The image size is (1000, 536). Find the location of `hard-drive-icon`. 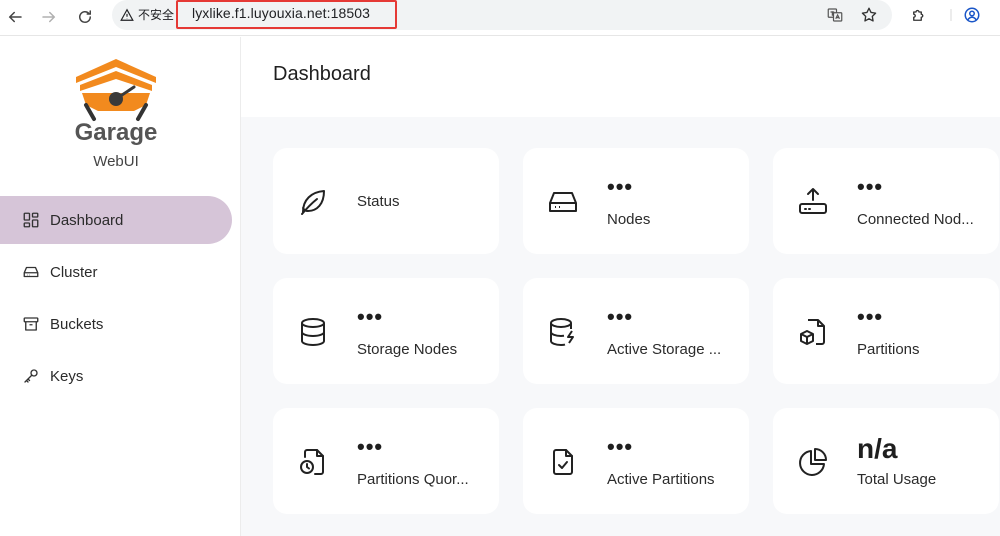

hard-drive-icon is located at coordinates (563, 202).